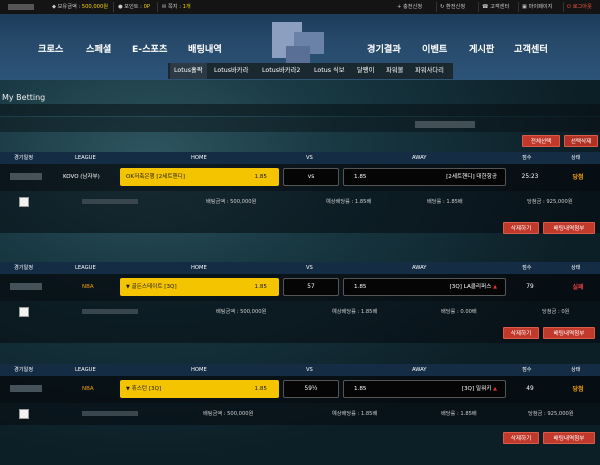 The width and height of the screenshot is (600, 465). What do you see at coordinates (481, 48) in the screenshot?
I see `nav-board: 게시판` at bounding box center [481, 48].